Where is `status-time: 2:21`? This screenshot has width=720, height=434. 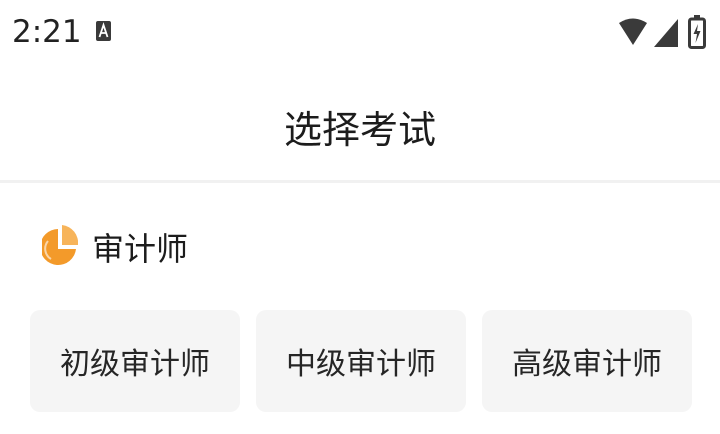 status-time: 2:21 is located at coordinates (47, 32).